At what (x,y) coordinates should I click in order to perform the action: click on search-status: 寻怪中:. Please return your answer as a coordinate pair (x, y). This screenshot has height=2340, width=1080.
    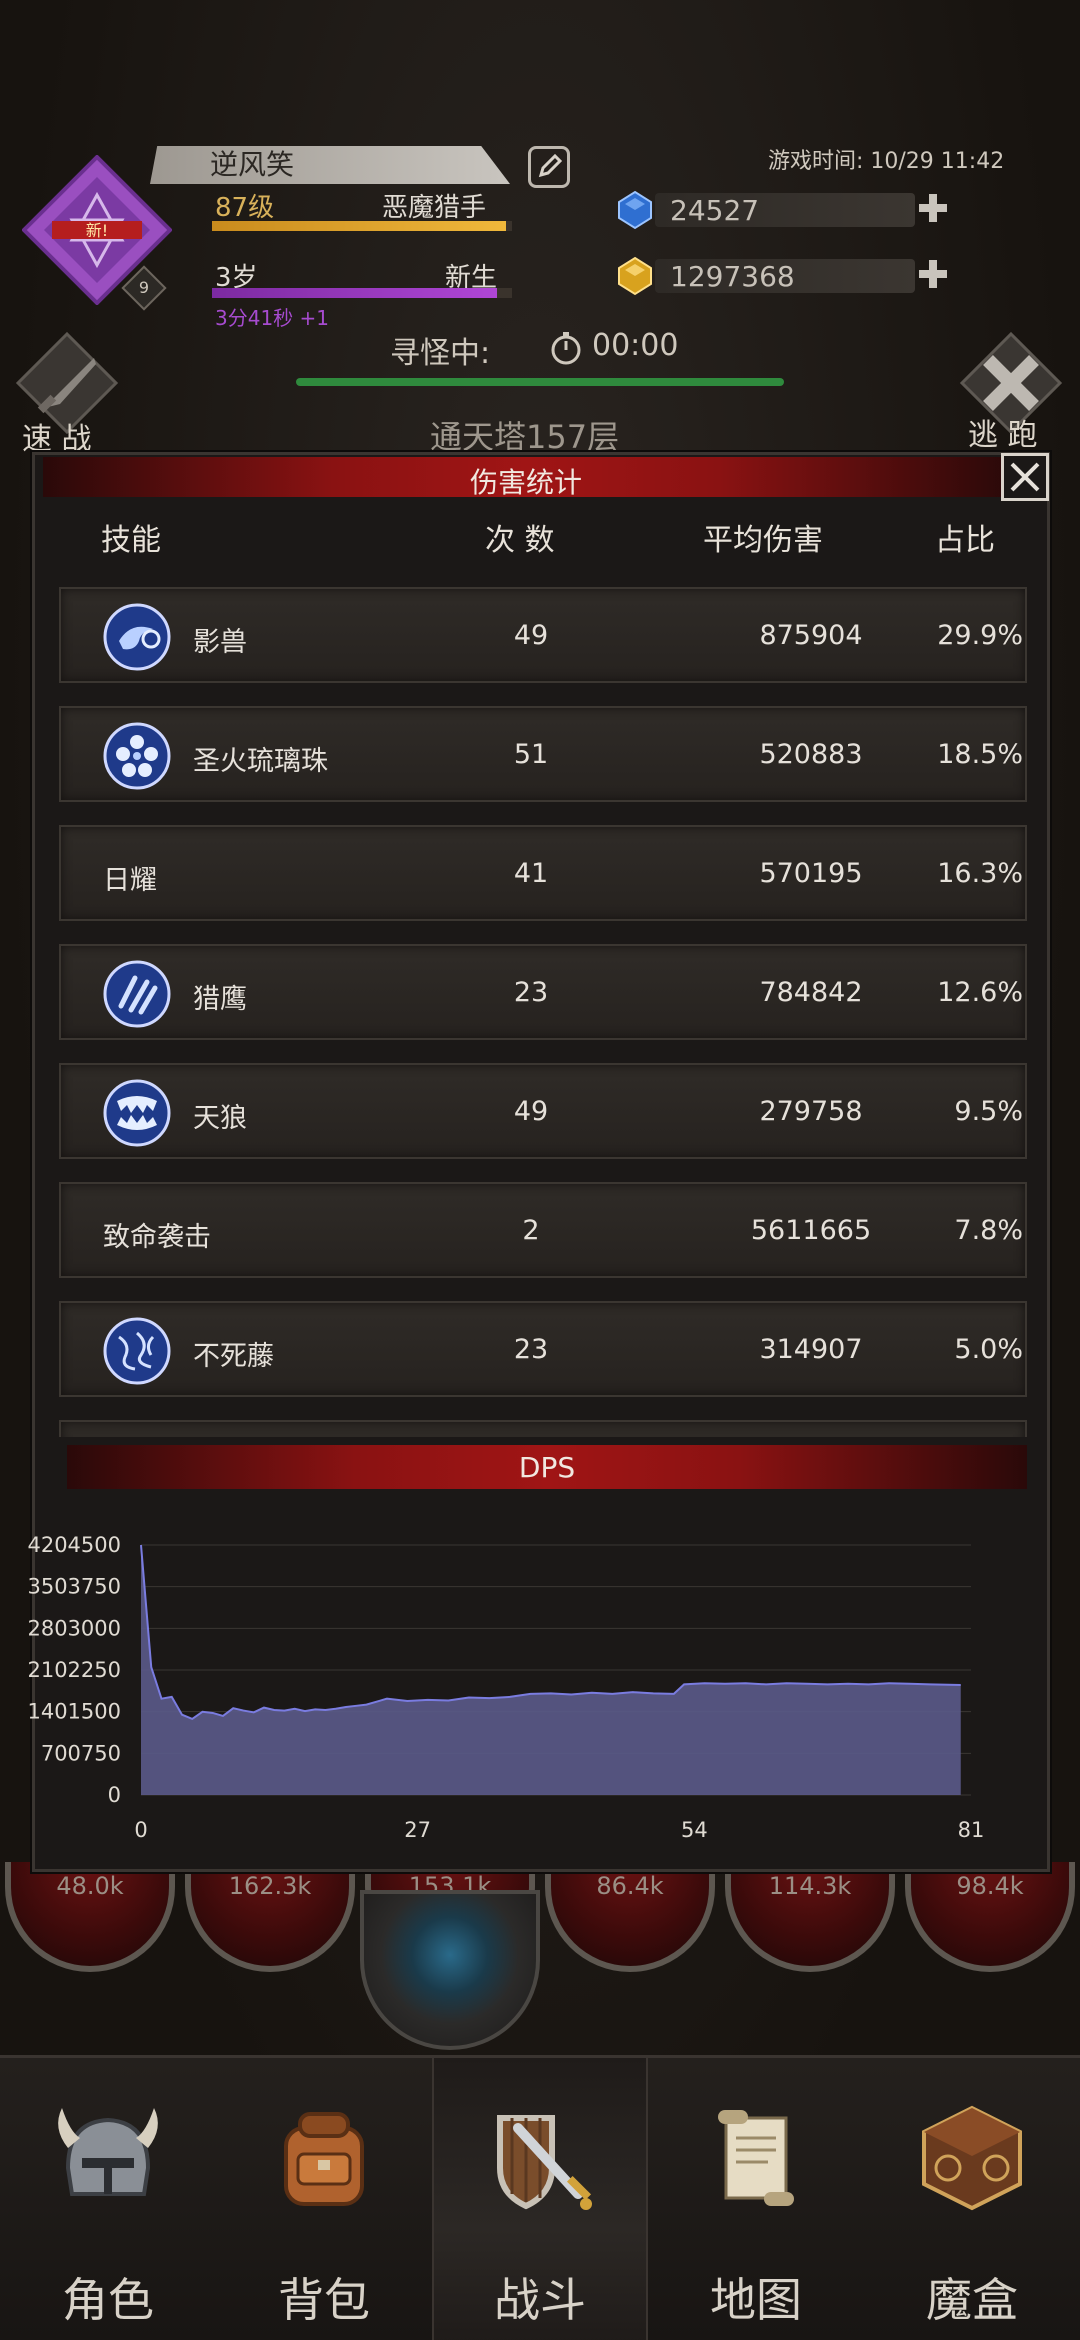
    Looking at the image, I should click on (440, 353).